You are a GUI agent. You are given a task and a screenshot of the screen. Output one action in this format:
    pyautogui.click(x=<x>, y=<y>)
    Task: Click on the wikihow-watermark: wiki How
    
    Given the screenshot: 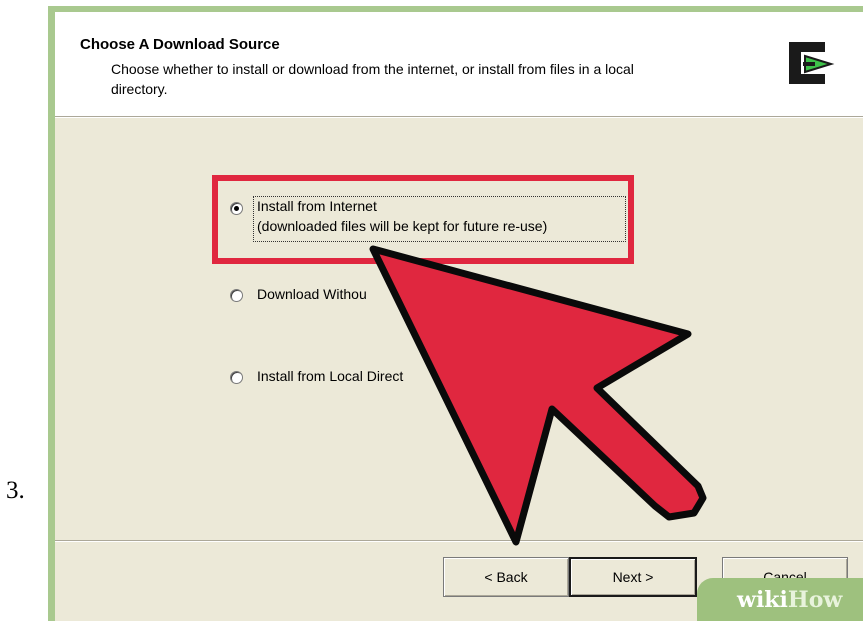 What is the action you would take?
    pyautogui.click(x=780, y=599)
    